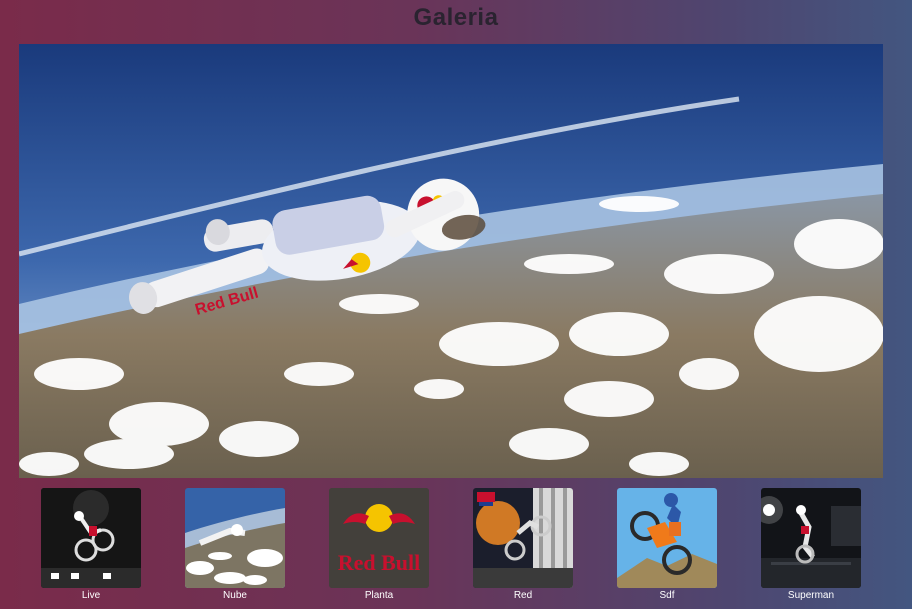 The image size is (912, 609). I want to click on thumbnail-superman: Superman, so click(811, 545).